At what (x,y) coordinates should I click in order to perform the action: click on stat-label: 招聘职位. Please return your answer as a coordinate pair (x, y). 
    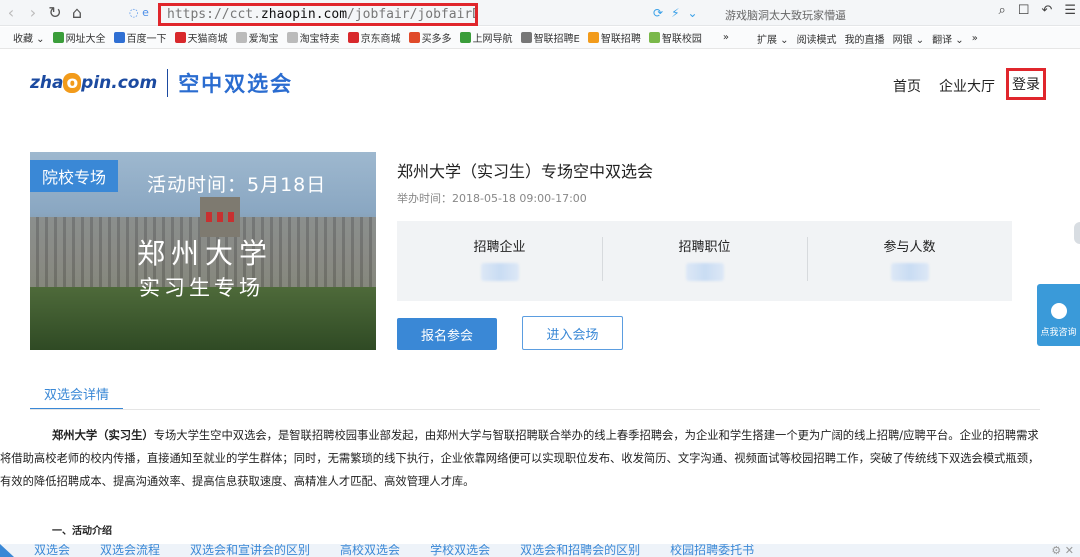
    Looking at the image, I should click on (704, 247).